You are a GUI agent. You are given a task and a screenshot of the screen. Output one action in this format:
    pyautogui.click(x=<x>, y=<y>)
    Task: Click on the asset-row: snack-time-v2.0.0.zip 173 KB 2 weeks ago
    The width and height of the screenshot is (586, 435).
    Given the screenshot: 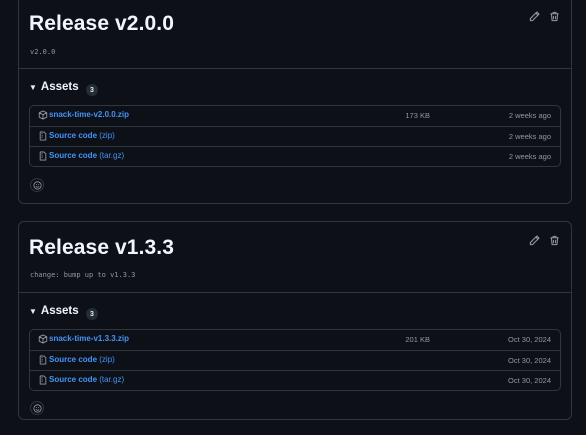 What is the action you would take?
    pyautogui.click(x=295, y=116)
    